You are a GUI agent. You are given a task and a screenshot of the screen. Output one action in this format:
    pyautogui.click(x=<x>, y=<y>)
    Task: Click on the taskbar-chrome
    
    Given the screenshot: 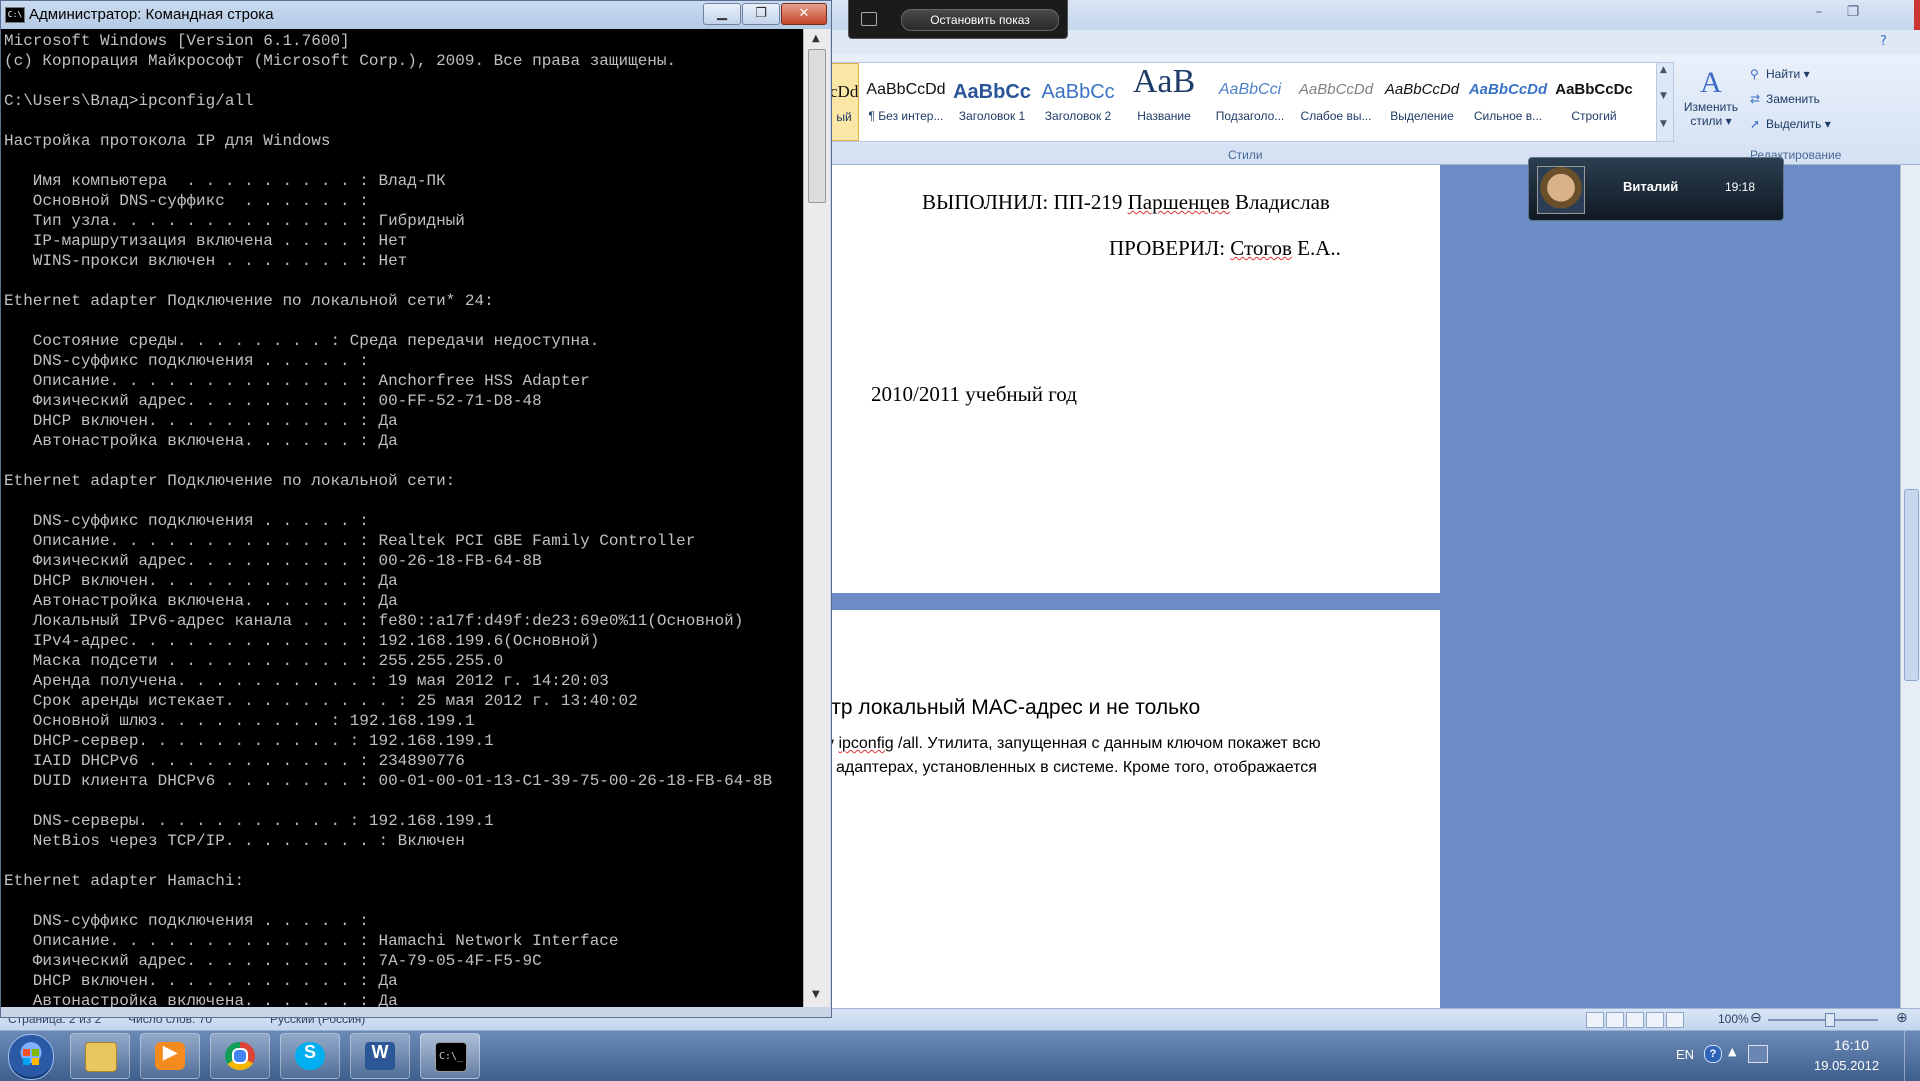 What is the action you would take?
    pyautogui.click(x=240, y=1056)
    